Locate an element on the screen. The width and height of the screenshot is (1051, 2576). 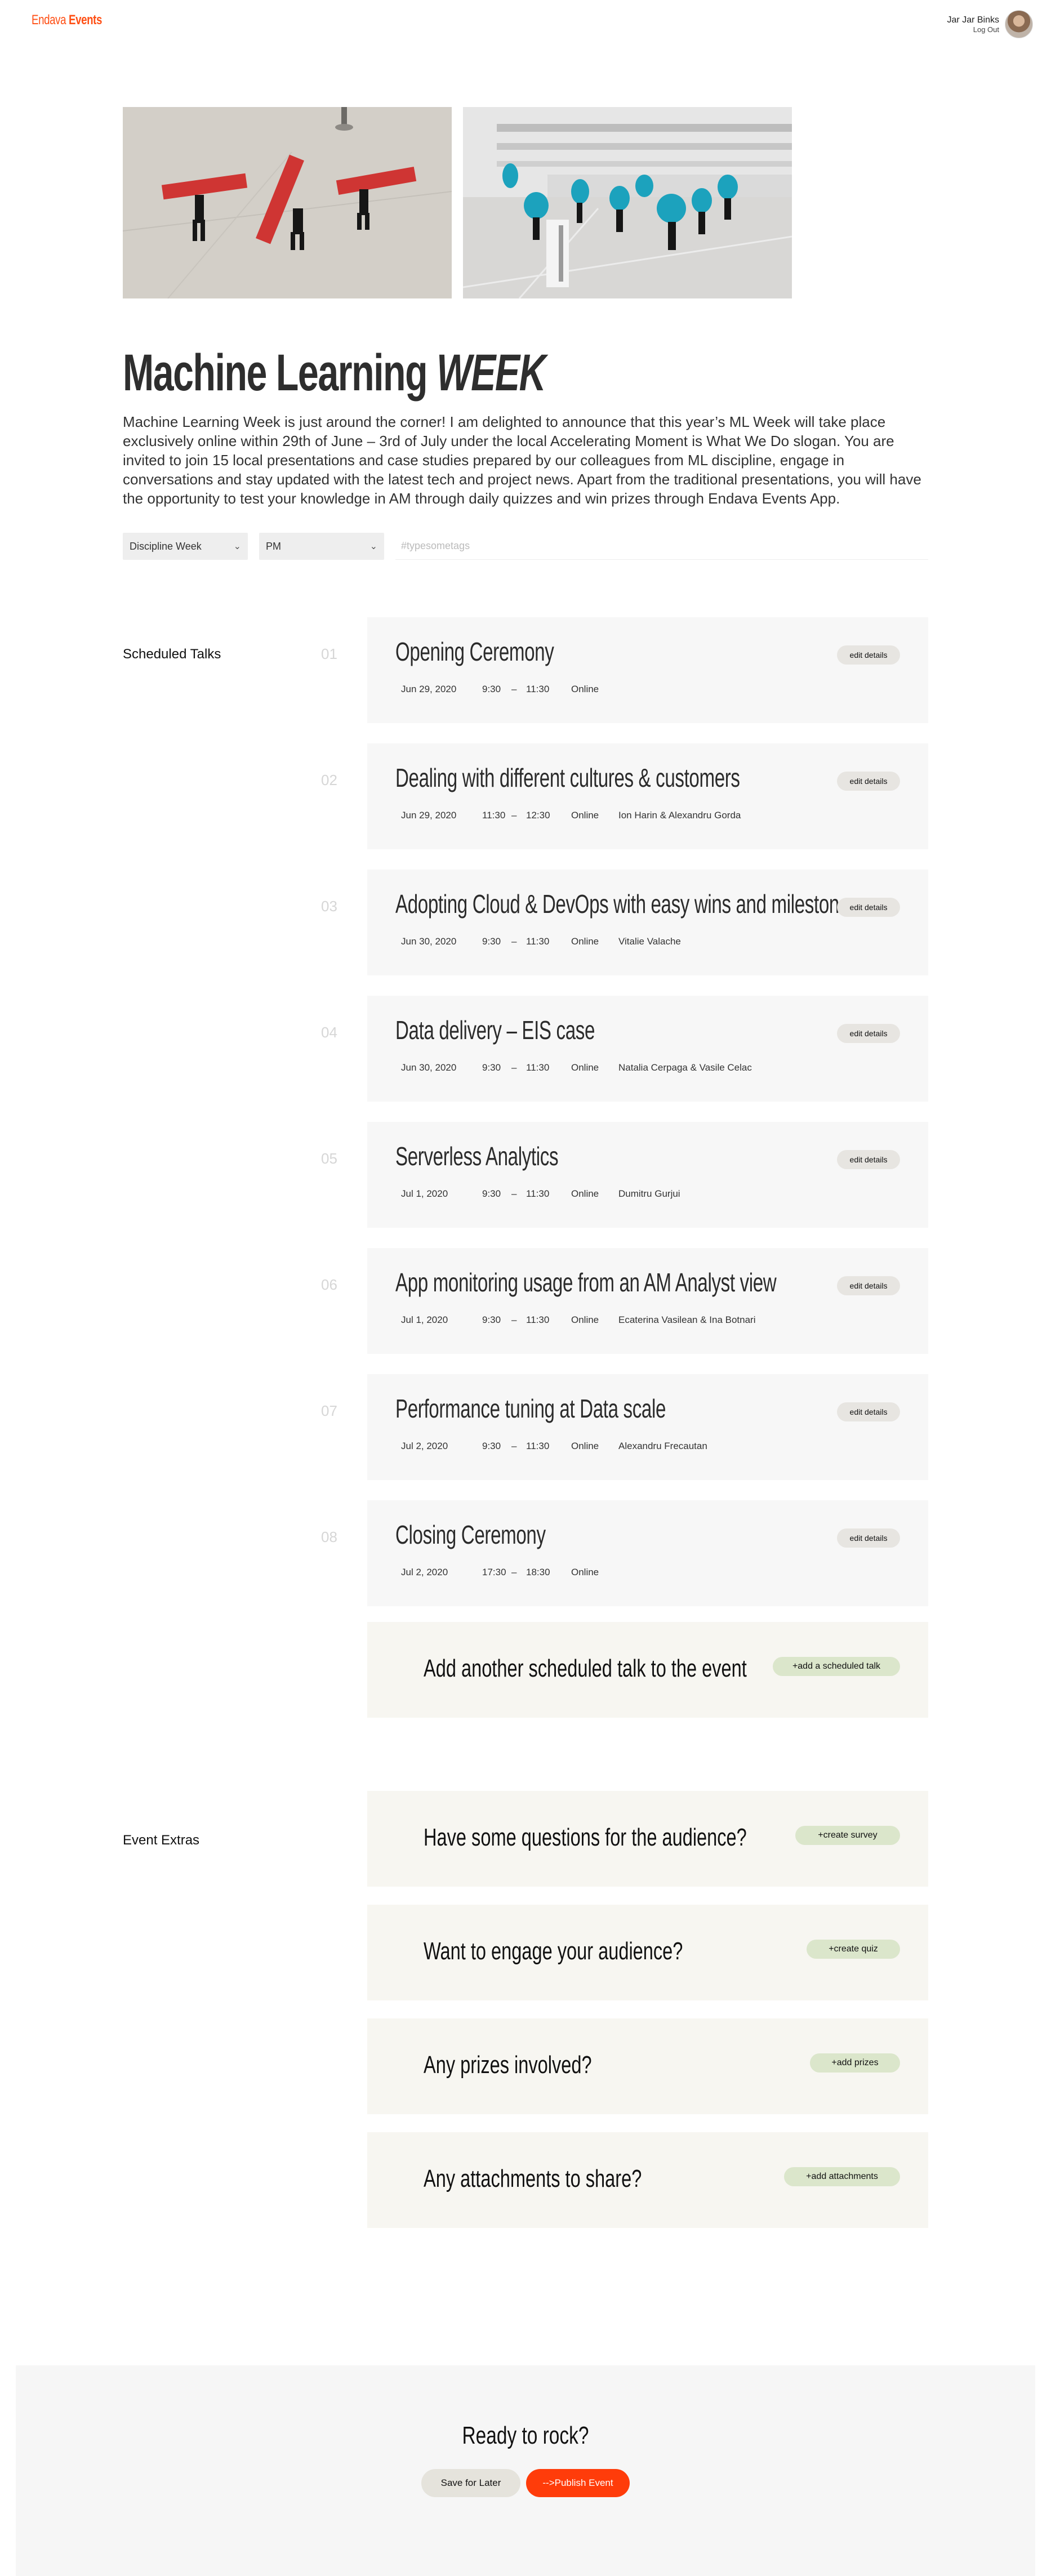
talk-end-time: 18:30 is located at coordinates (538, 1572).